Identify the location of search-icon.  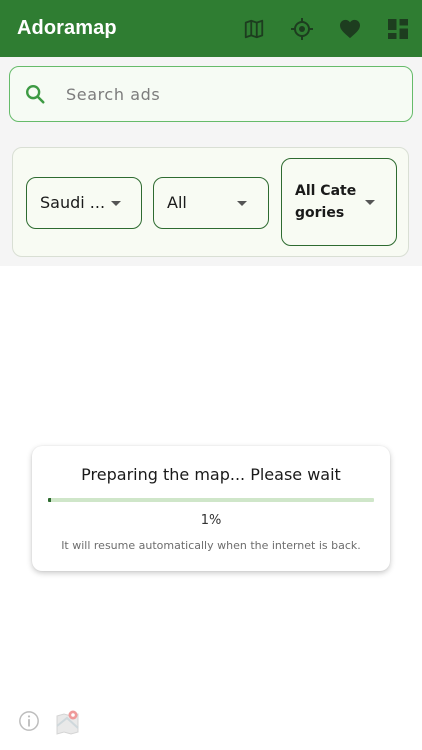
(35, 94).